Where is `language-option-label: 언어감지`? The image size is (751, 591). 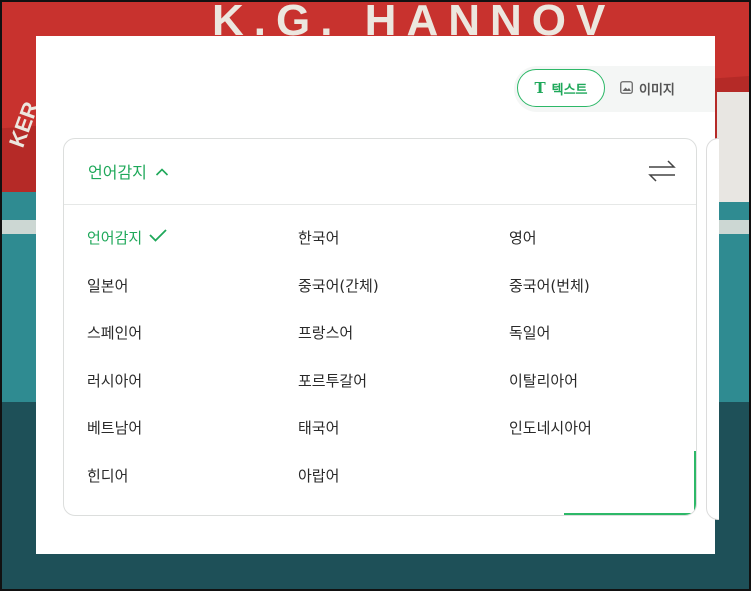
language-option-label: 언어감지 is located at coordinates (115, 238).